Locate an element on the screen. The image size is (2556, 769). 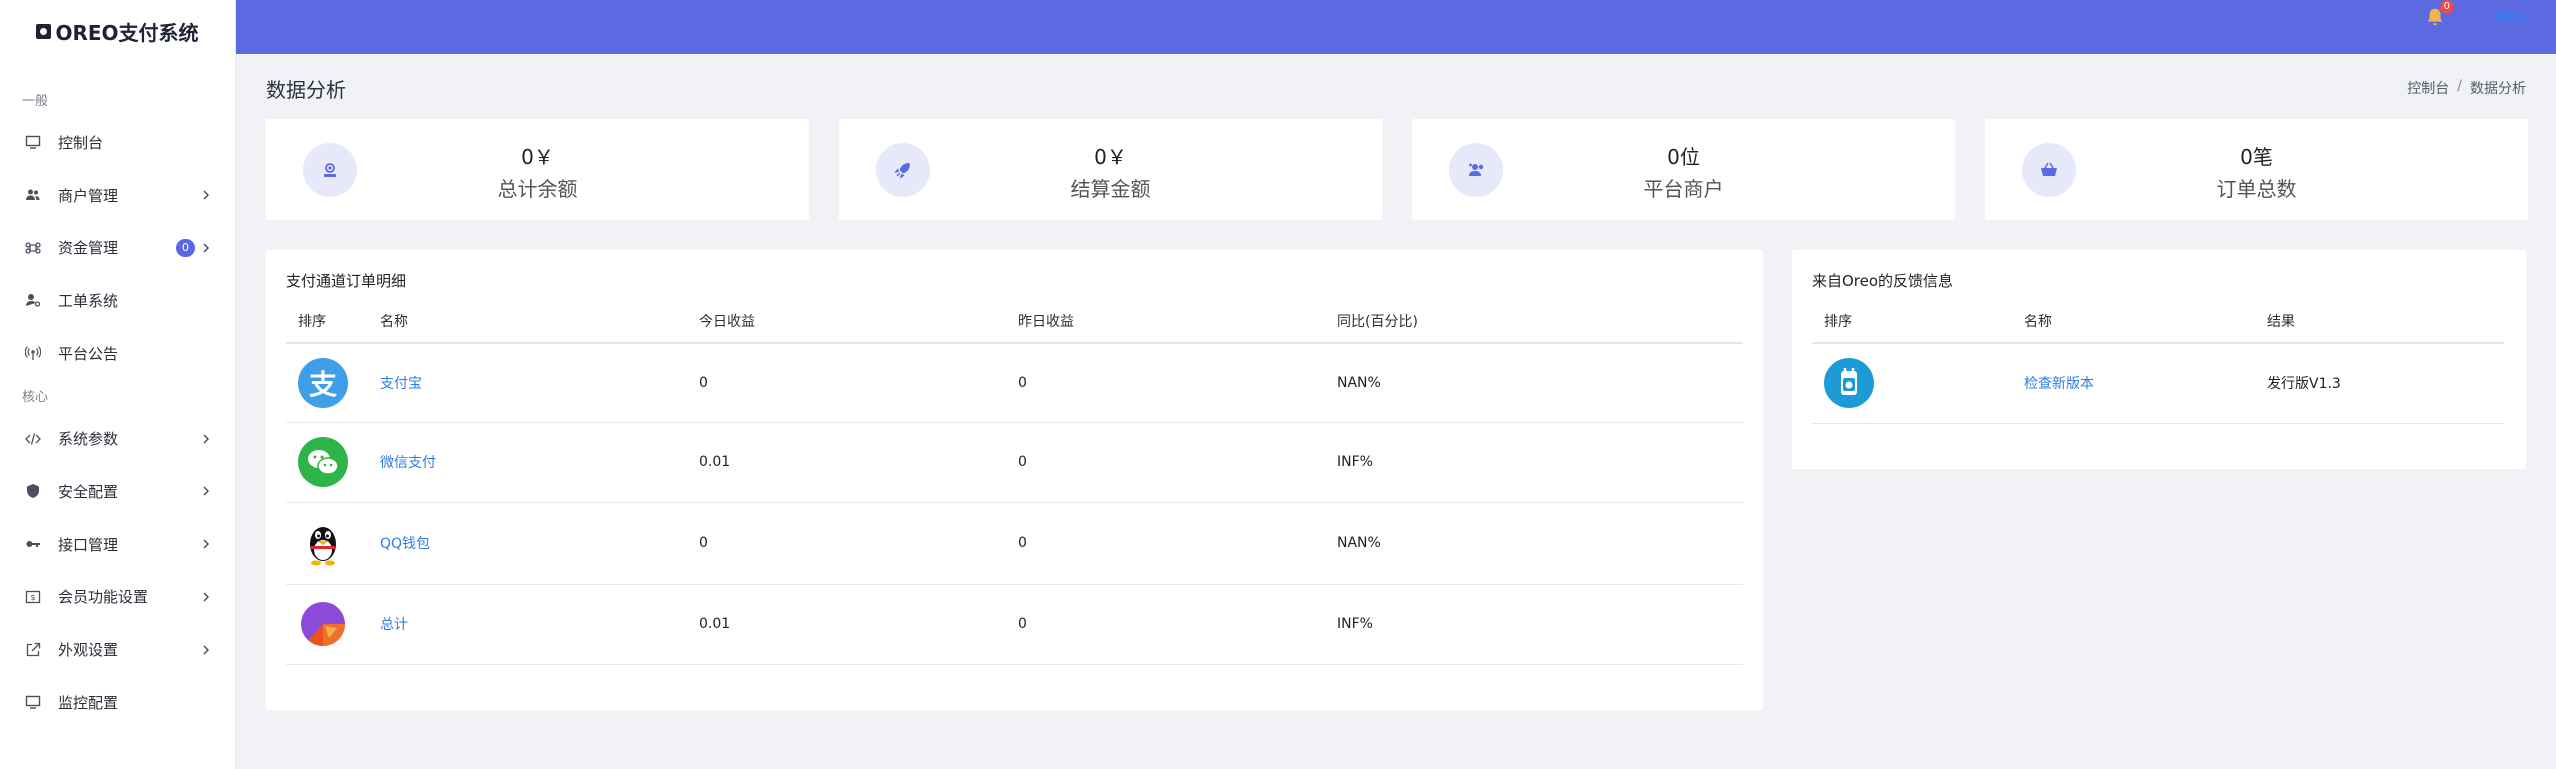
sidebar-item-system-params: 系统参数 is located at coordinates (117, 438).